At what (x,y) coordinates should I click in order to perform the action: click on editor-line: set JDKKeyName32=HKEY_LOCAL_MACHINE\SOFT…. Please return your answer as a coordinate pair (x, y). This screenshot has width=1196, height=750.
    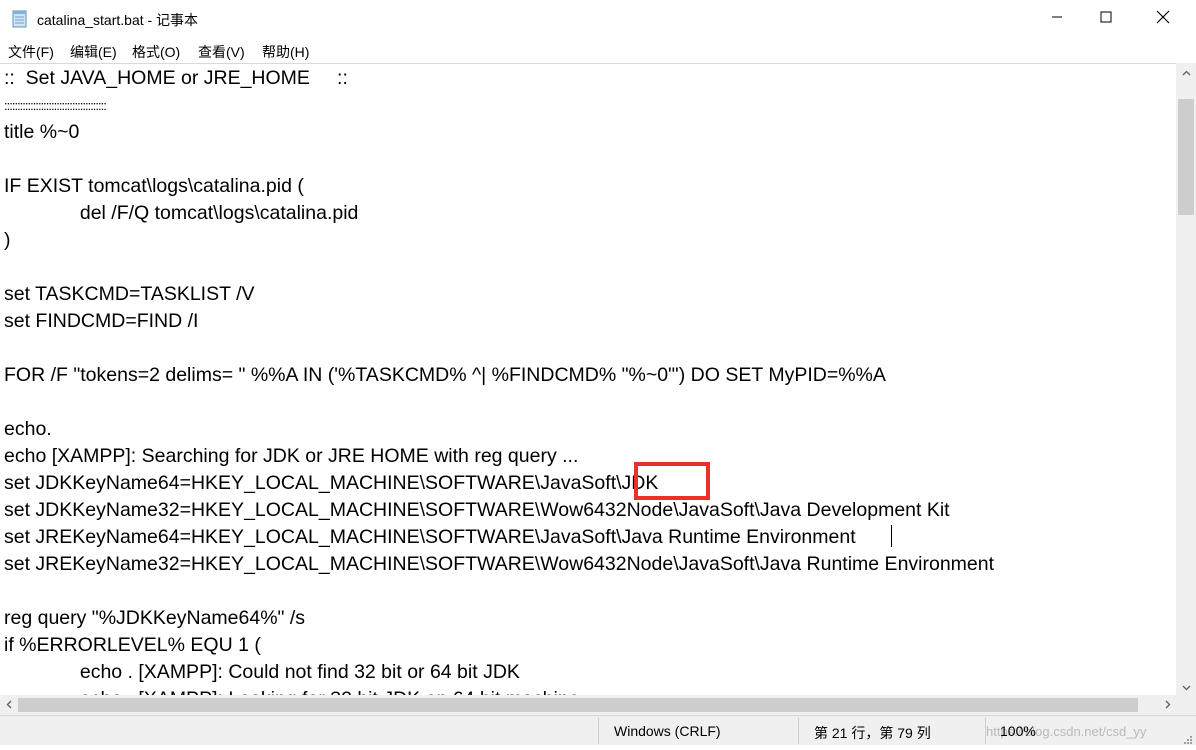
    Looking at the image, I should click on (477, 510).